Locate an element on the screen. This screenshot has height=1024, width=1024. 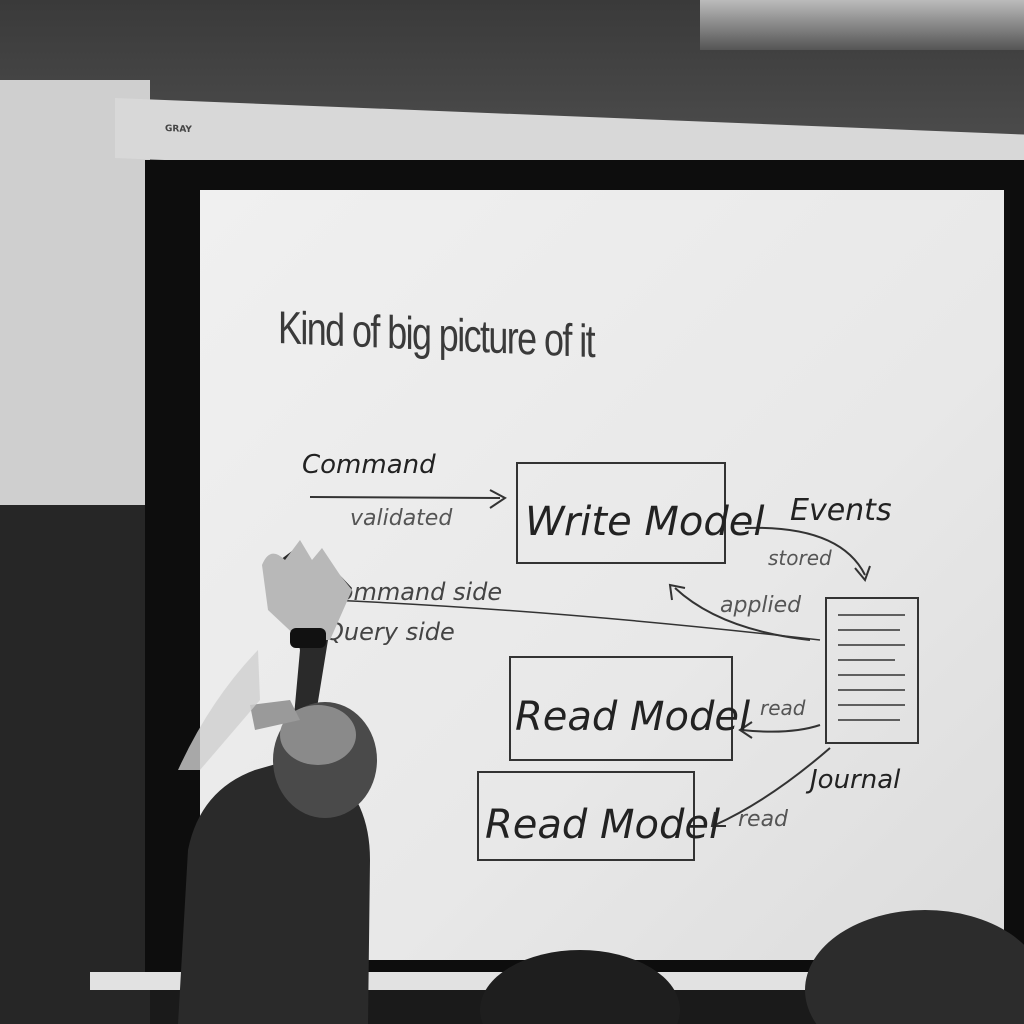
read-2-label: read is located at coordinates (763, 819).